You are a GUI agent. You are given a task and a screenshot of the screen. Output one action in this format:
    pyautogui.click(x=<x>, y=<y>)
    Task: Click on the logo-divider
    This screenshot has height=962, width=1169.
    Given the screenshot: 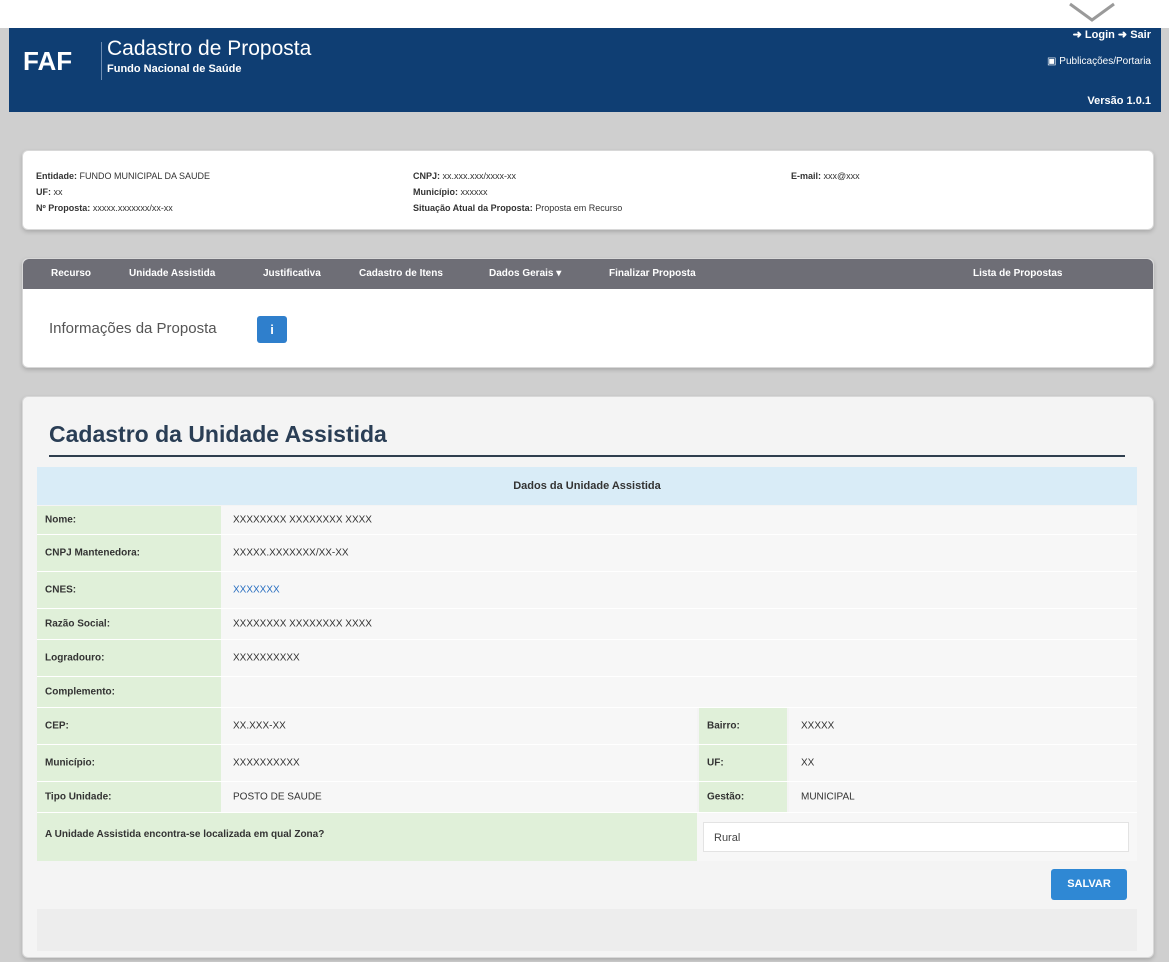 What is the action you would take?
    pyautogui.click(x=101, y=61)
    